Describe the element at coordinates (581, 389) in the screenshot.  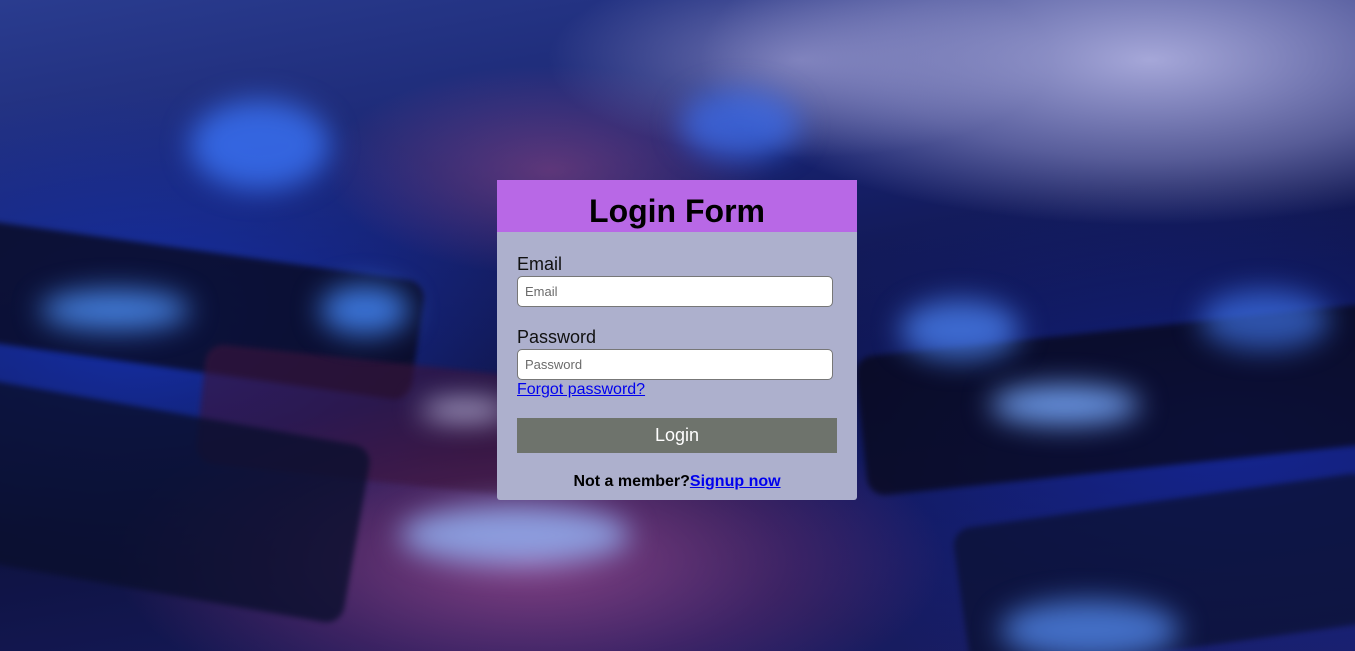
I see `forgot-password-link: Forgot password?` at that location.